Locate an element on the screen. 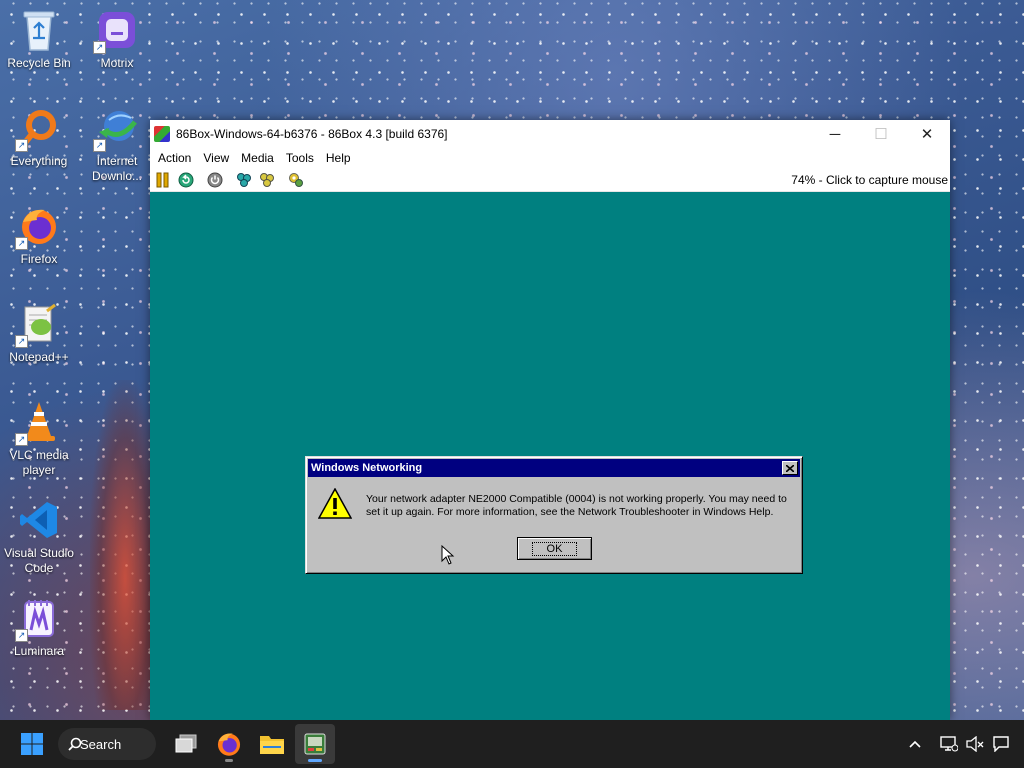 The height and width of the screenshot is (768, 1024). settings-gear-icon is located at coordinates (296, 180).